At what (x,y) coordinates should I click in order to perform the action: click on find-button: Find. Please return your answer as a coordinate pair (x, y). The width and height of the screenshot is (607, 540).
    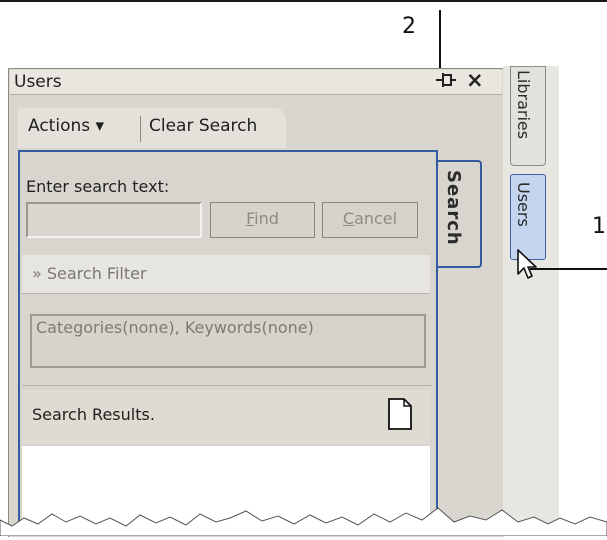
    Looking at the image, I should click on (262, 220).